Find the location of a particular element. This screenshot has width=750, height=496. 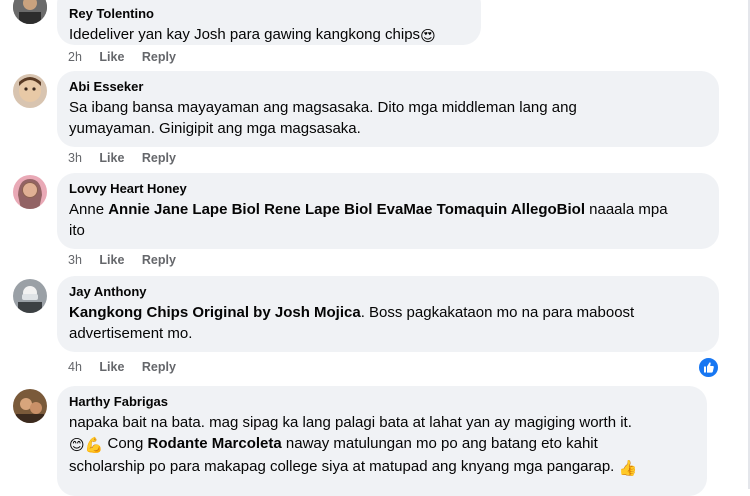

author-name: Rey Tolentino is located at coordinates (269, 14).